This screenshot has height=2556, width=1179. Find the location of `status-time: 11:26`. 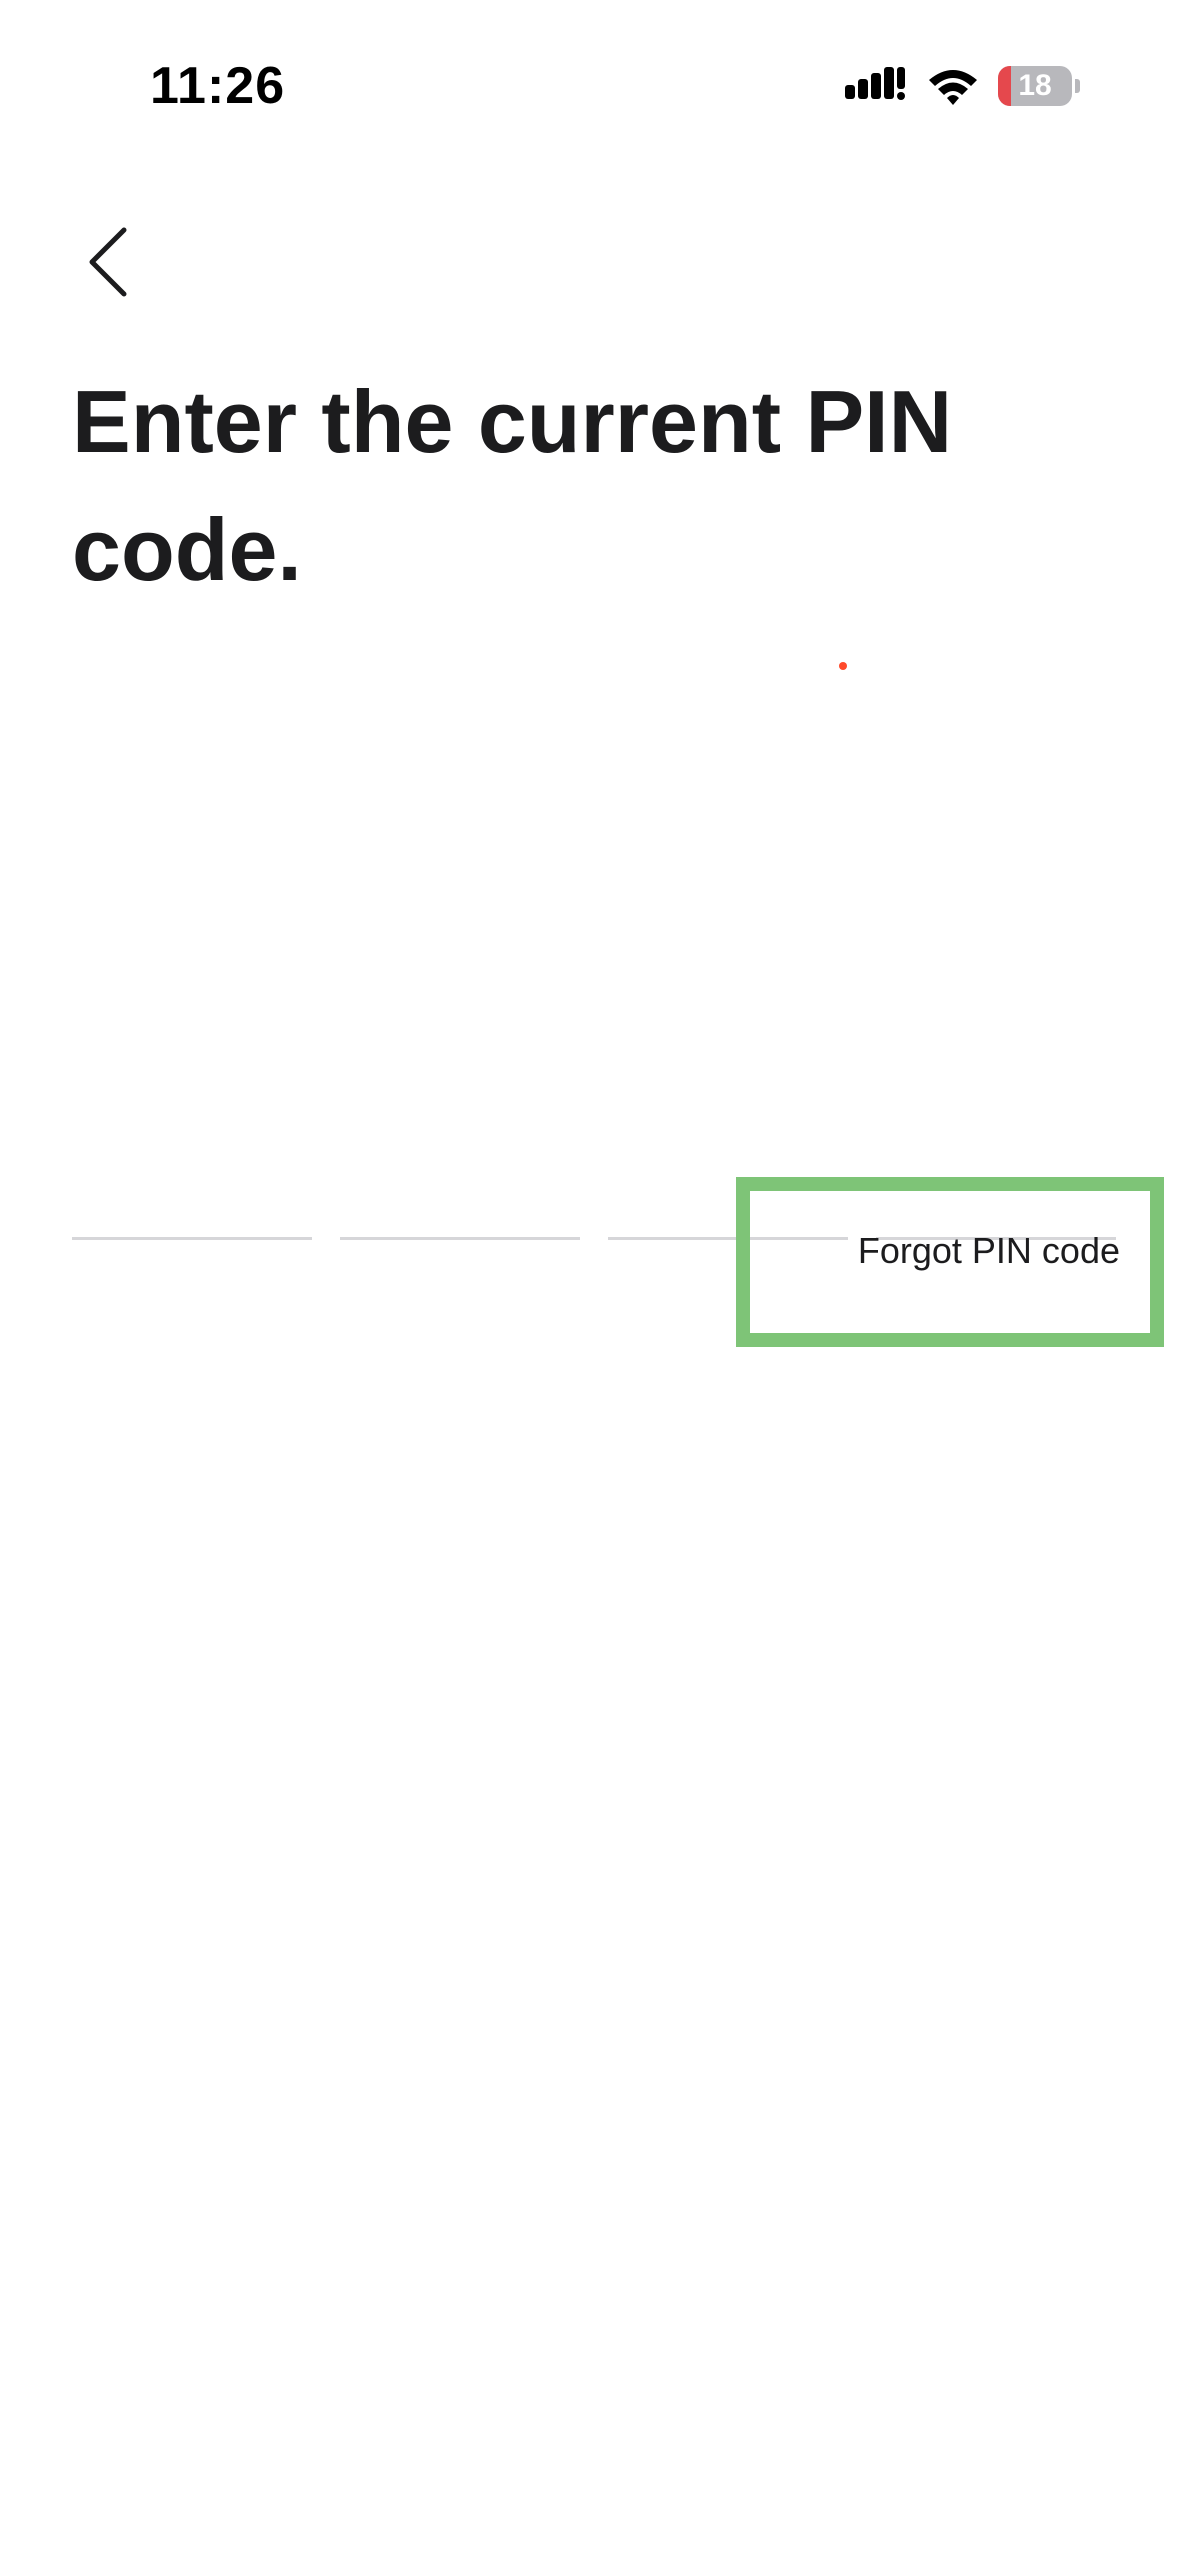

status-time: 11:26 is located at coordinates (218, 86).